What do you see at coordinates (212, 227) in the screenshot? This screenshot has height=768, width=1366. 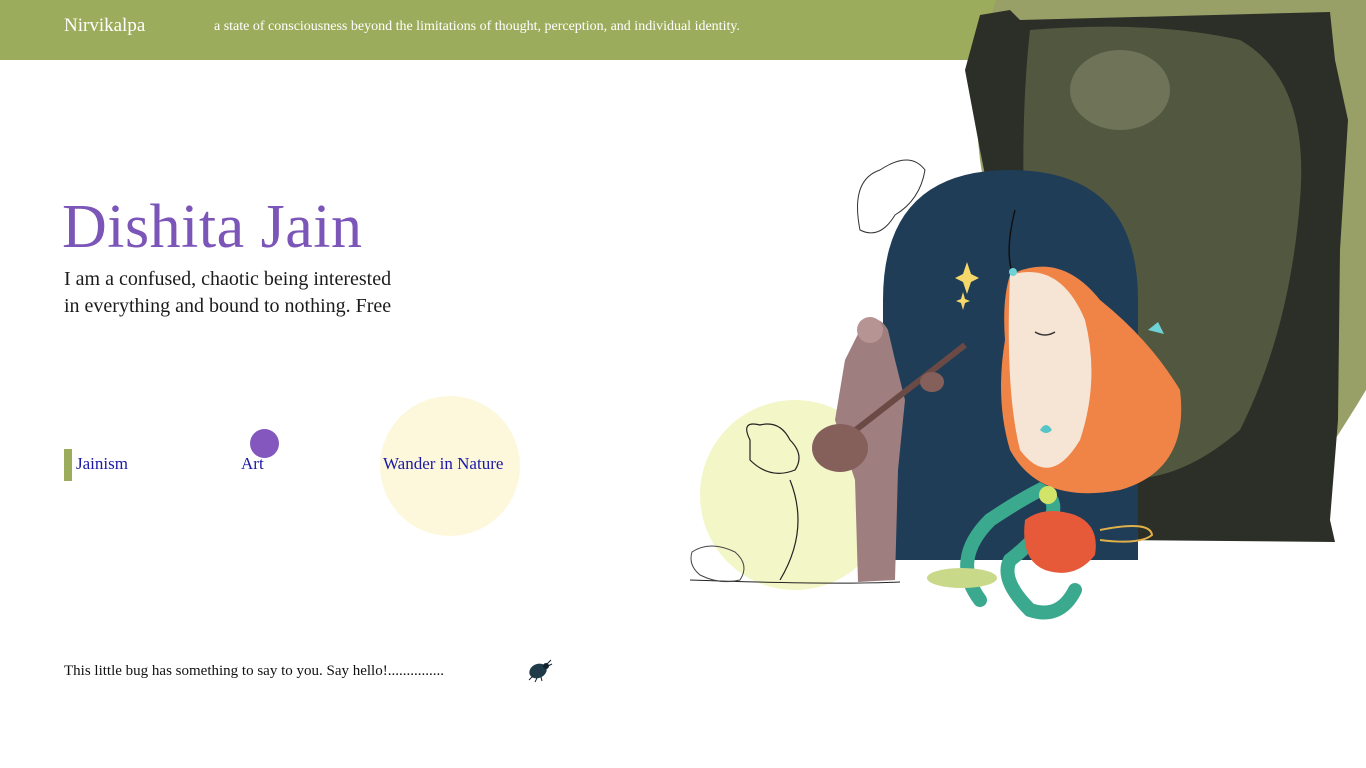 I see `page-title: Dishita Jain` at bounding box center [212, 227].